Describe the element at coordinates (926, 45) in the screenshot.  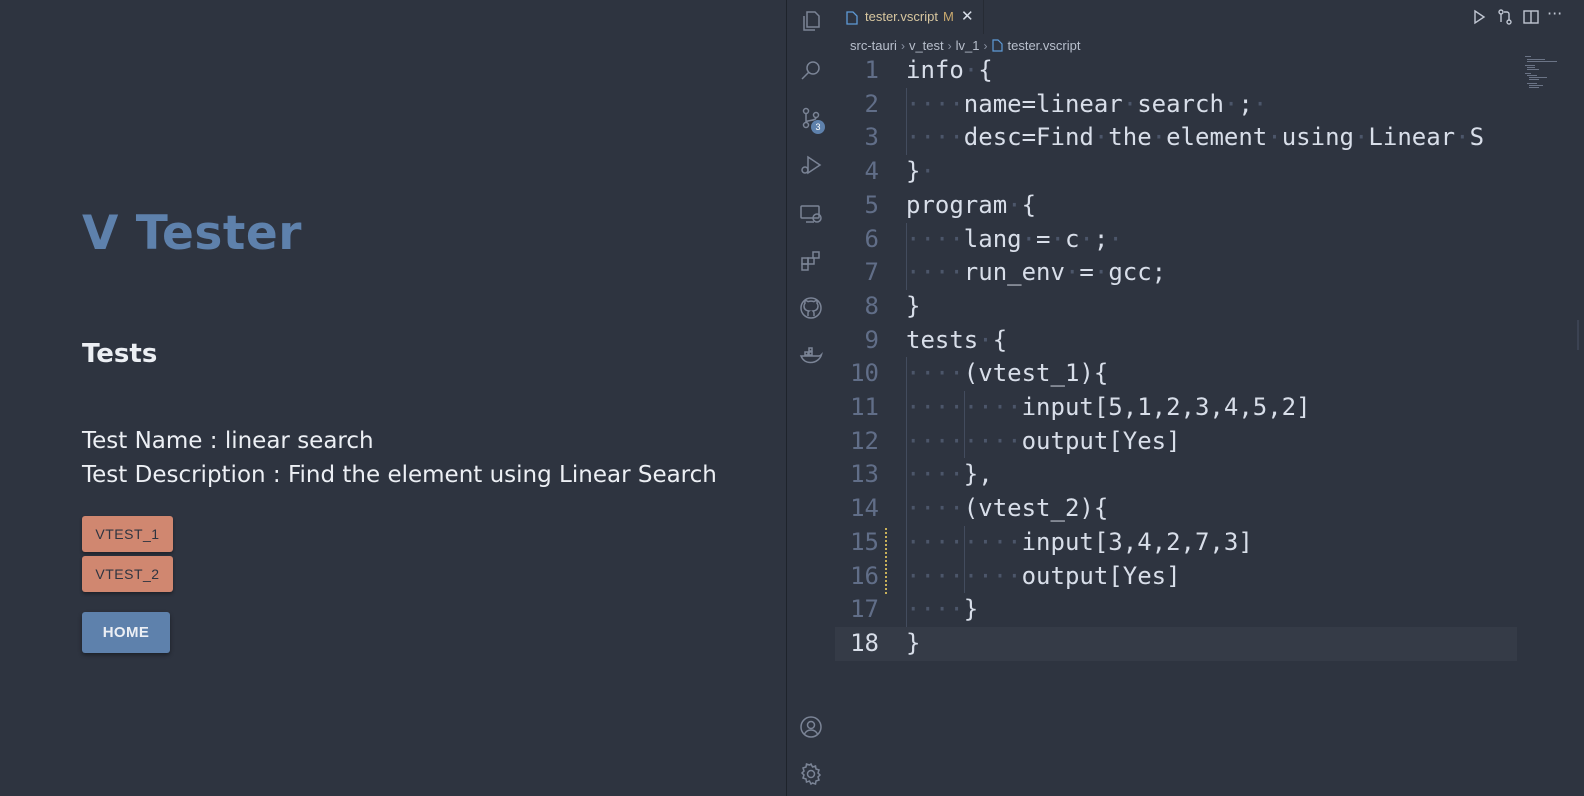
I see `breadcrumb-item: v_test` at that location.